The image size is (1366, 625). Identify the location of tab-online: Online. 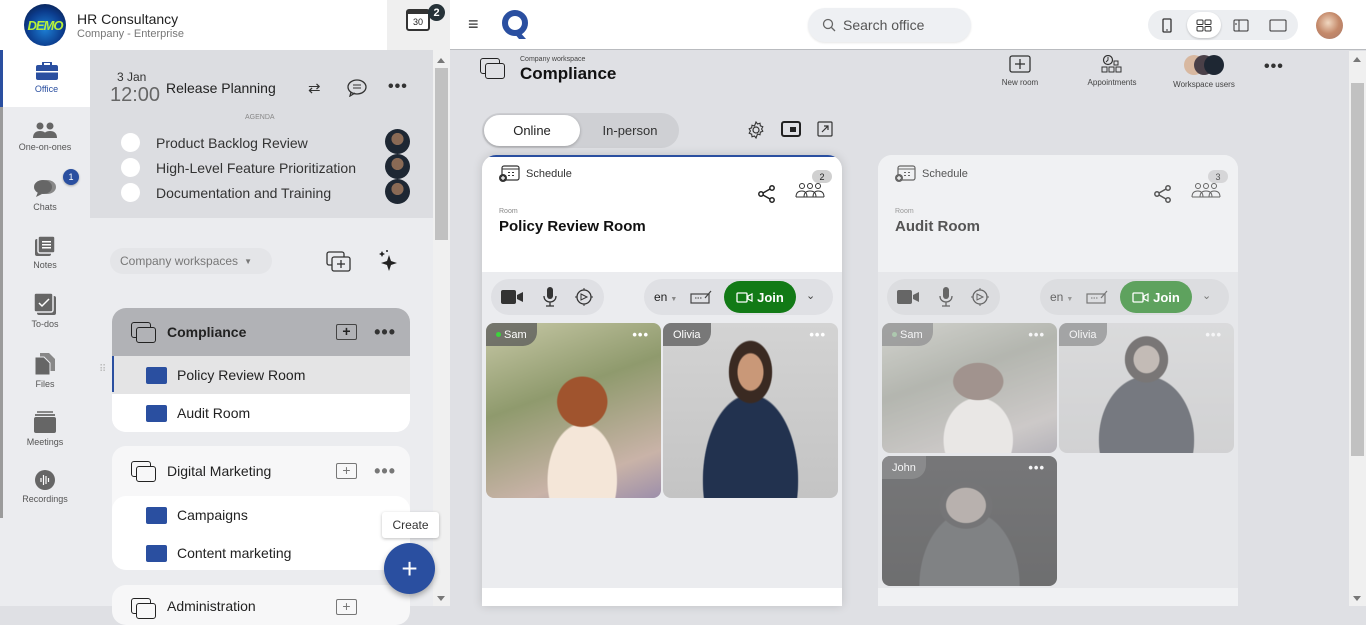
(532, 130).